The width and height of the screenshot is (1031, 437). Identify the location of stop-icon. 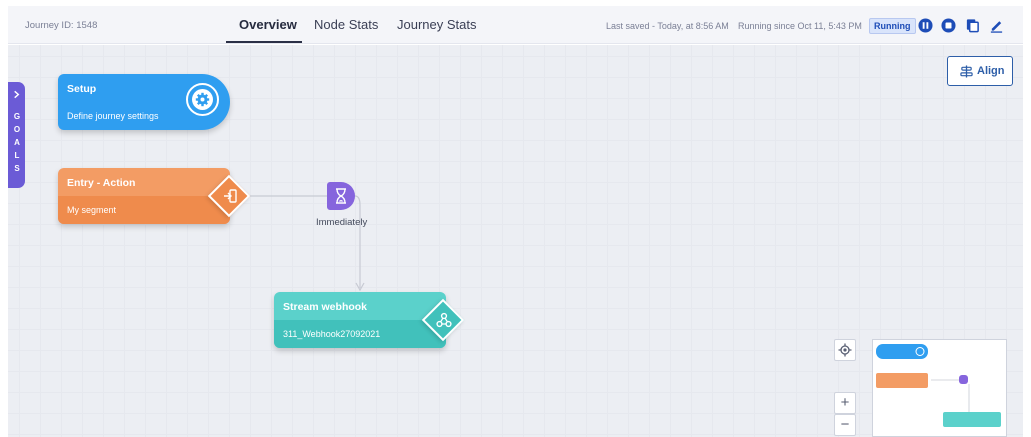
(948, 25).